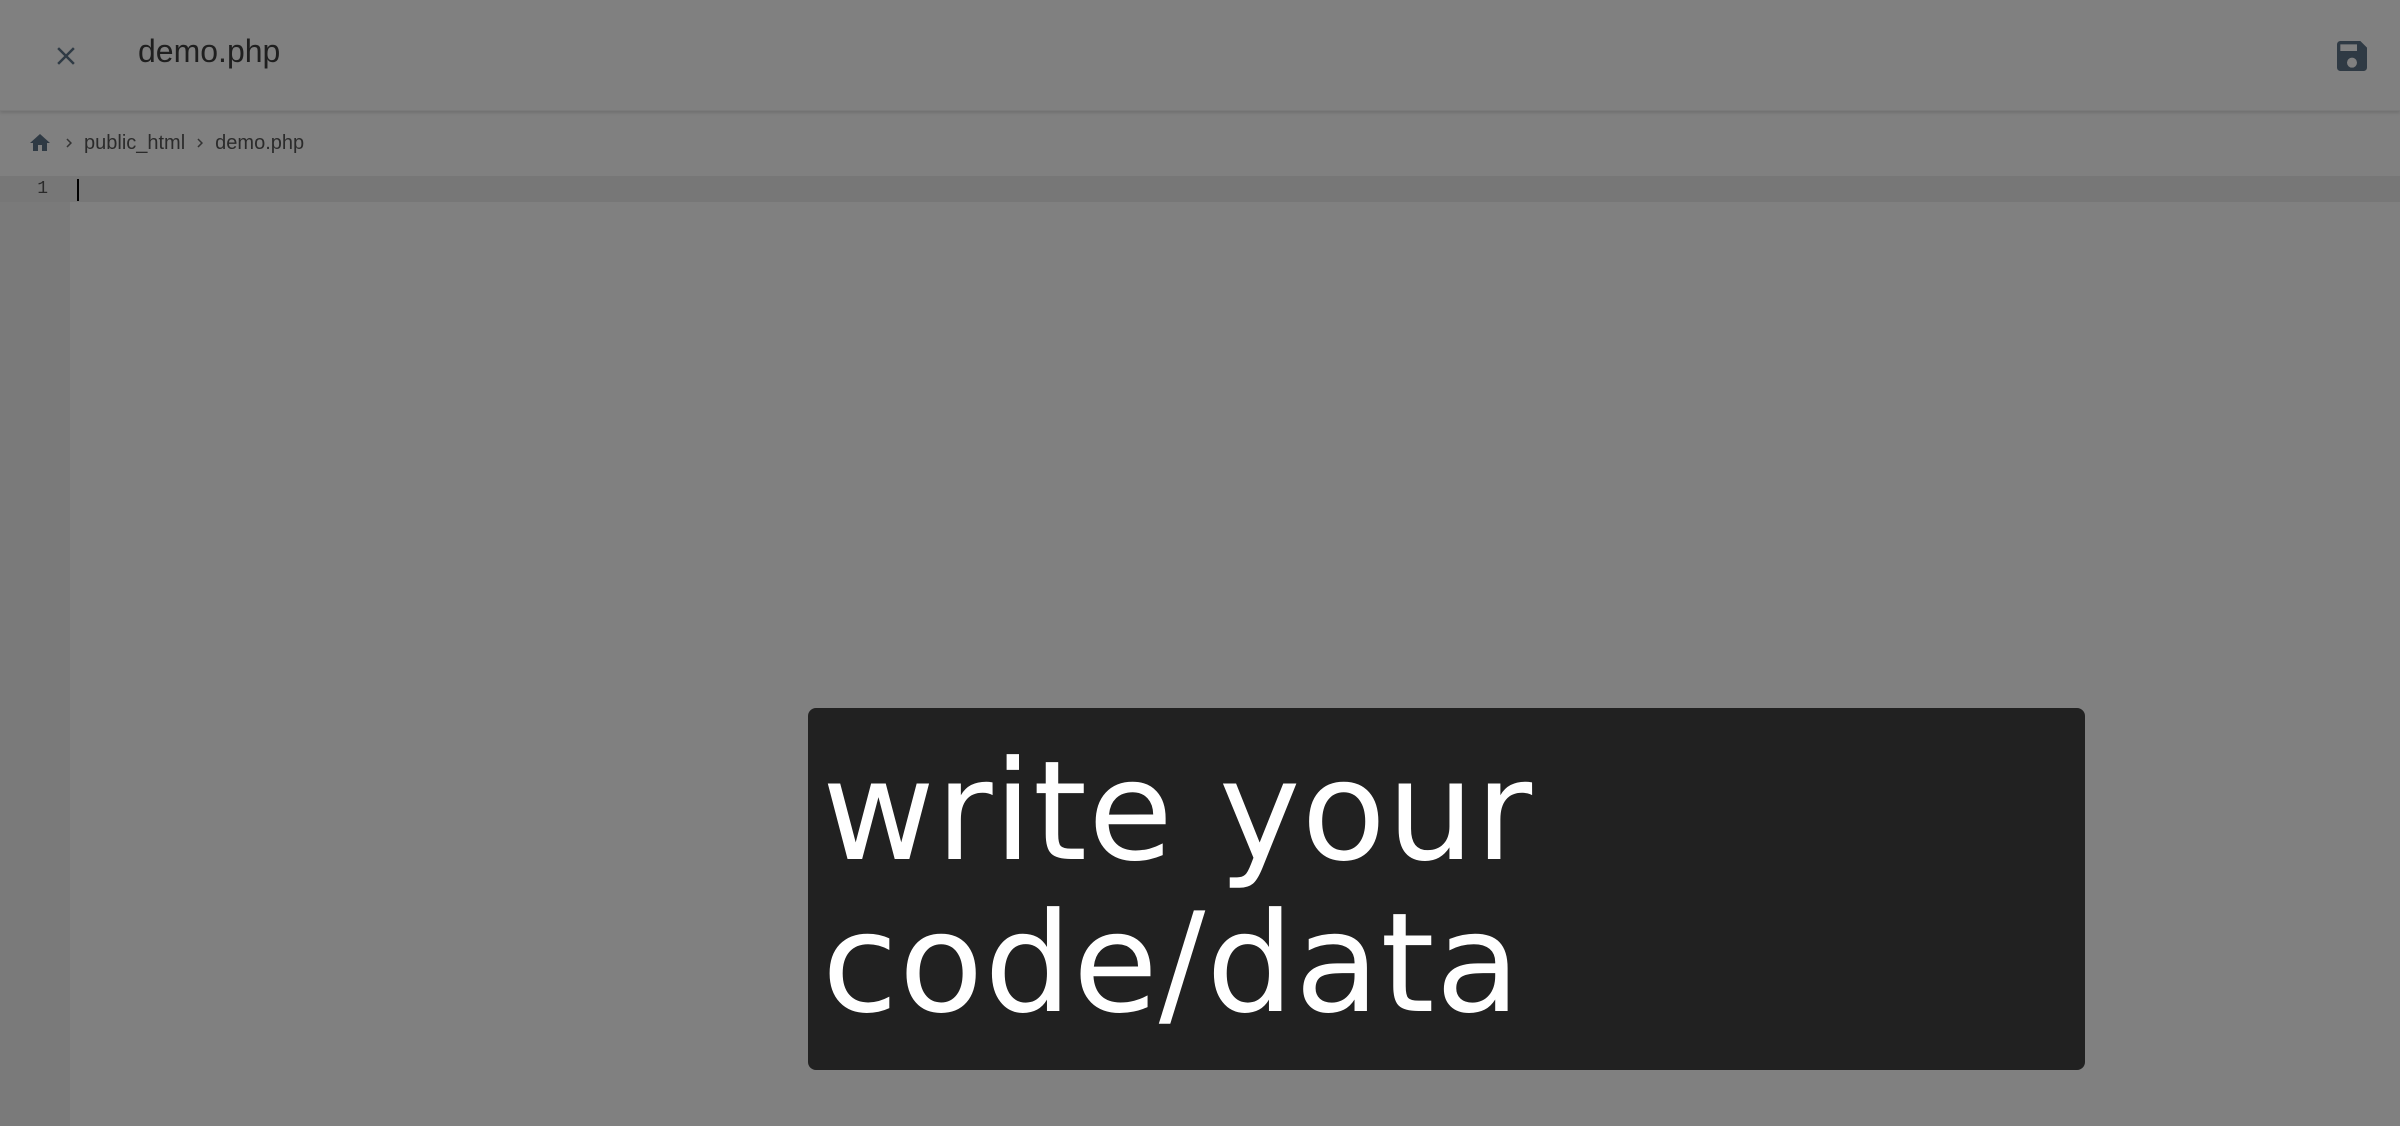 Image resolution: width=2400 pixels, height=1126 pixels. I want to click on save-button, so click(2352, 56).